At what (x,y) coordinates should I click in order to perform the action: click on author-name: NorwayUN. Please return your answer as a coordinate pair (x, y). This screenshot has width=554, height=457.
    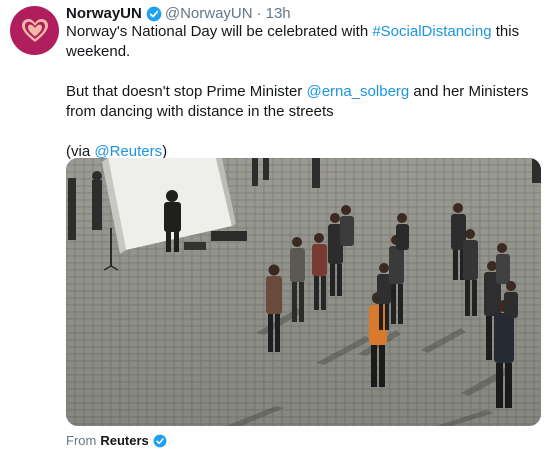
    Looking at the image, I should click on (104, 14).